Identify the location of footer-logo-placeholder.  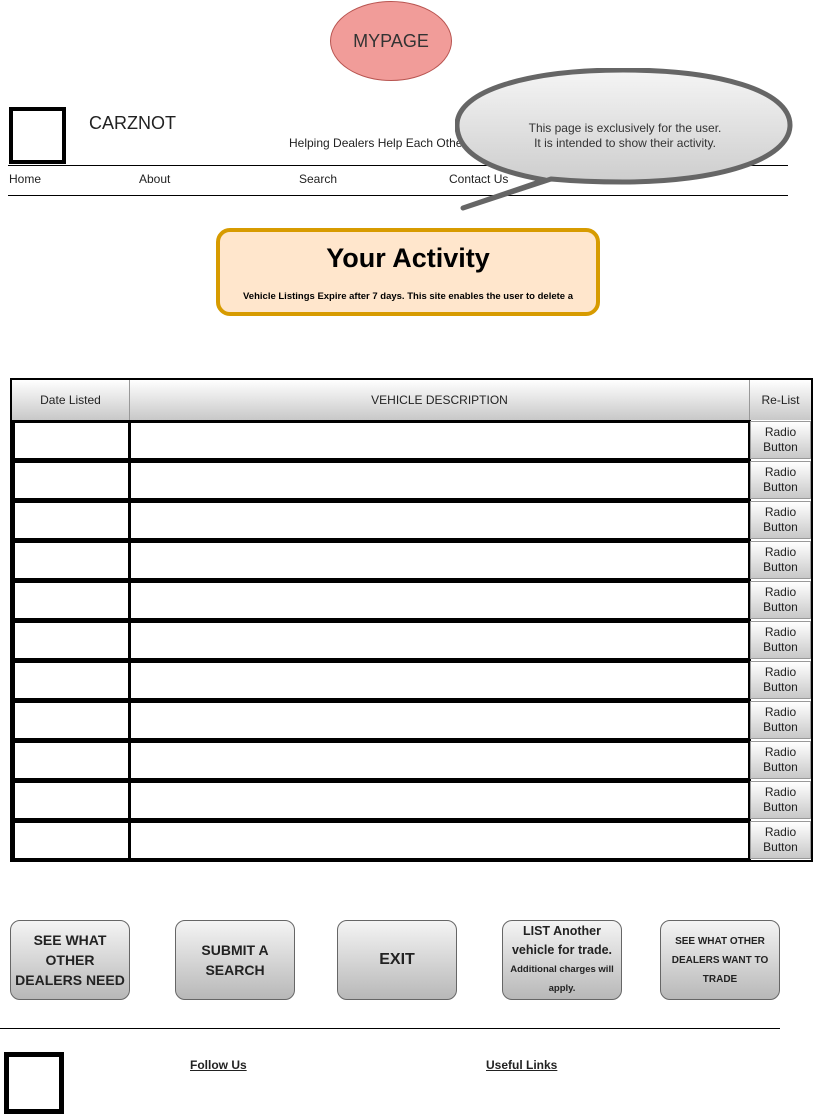
(34, 1083).